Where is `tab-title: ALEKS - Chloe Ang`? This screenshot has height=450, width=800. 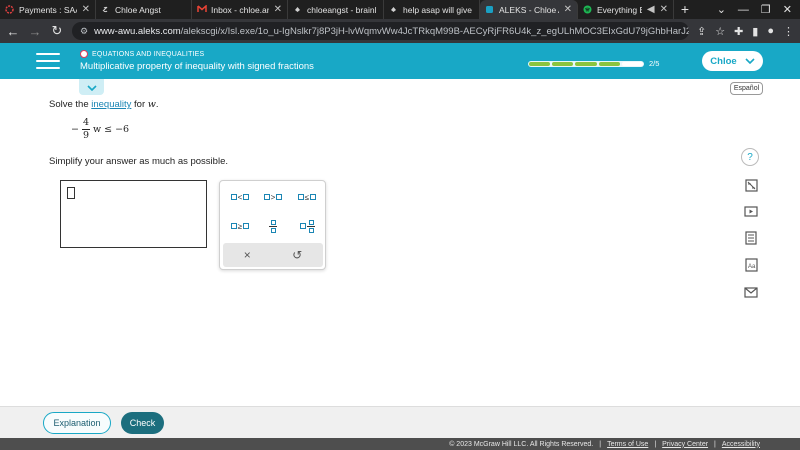 tab-title: ALEKS - Chloe Ang is located at coordinates (529, 9).